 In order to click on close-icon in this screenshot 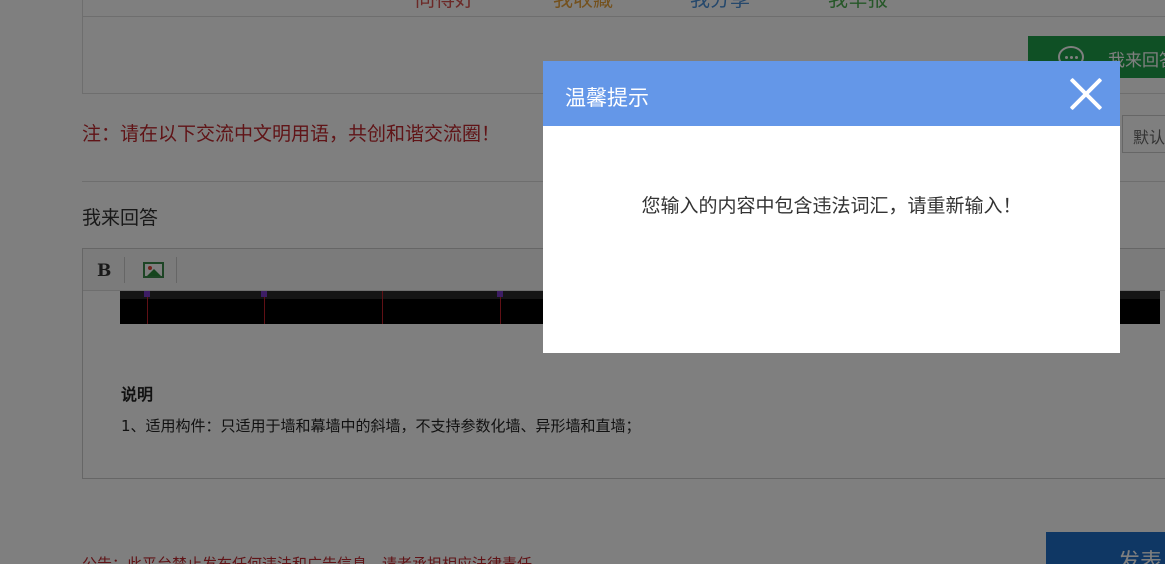, I will do `click(1086, 94)`.